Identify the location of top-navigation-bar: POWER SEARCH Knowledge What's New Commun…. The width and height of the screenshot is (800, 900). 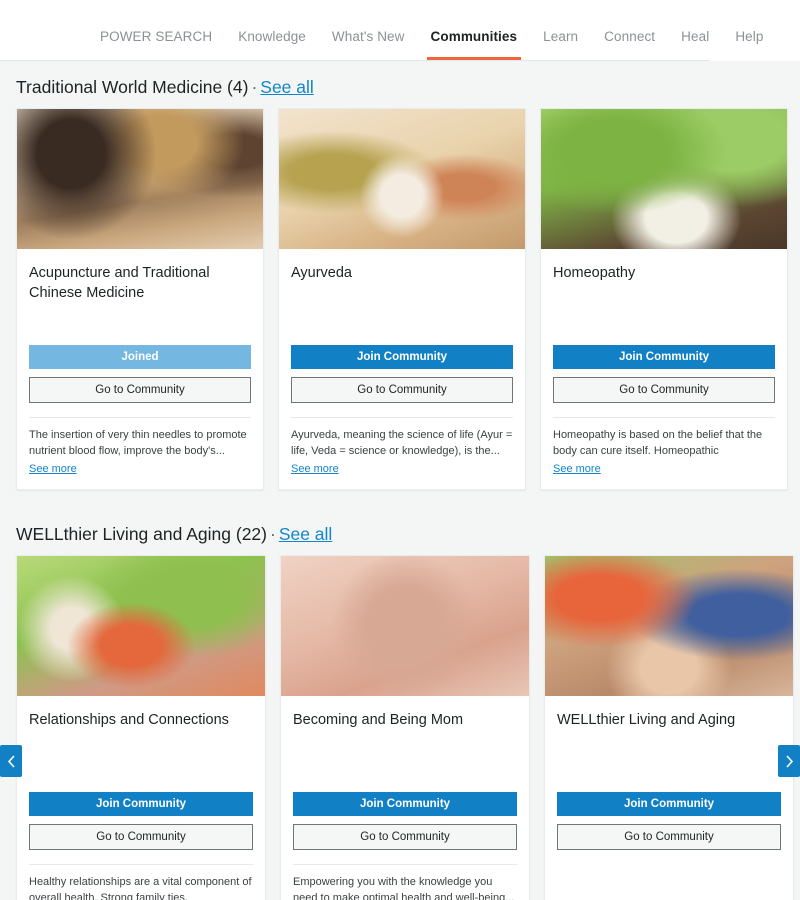
(400, 30).